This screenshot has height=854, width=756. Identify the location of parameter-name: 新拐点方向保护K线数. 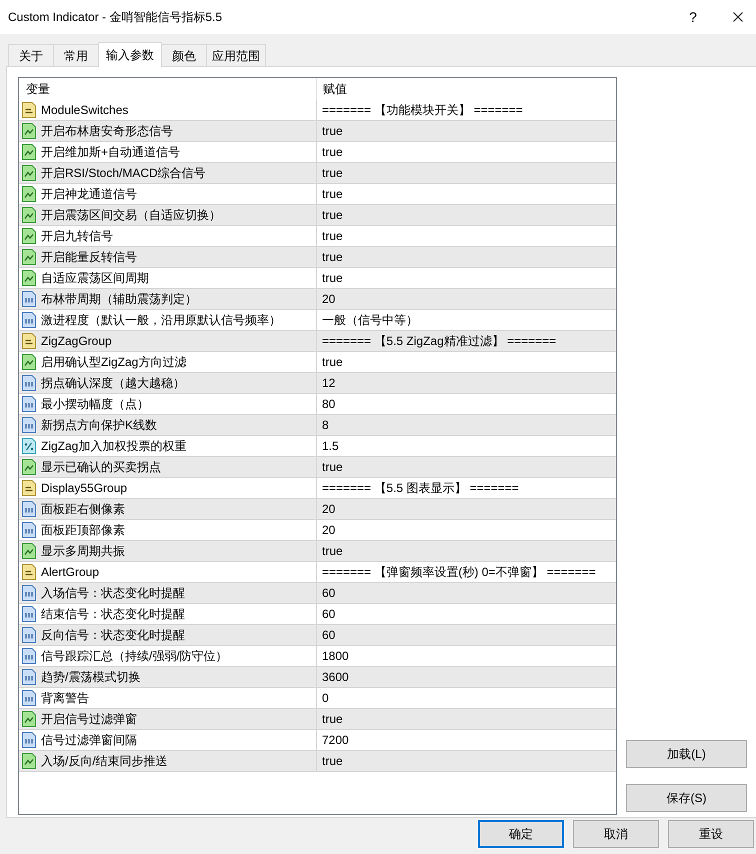
(99, 425).